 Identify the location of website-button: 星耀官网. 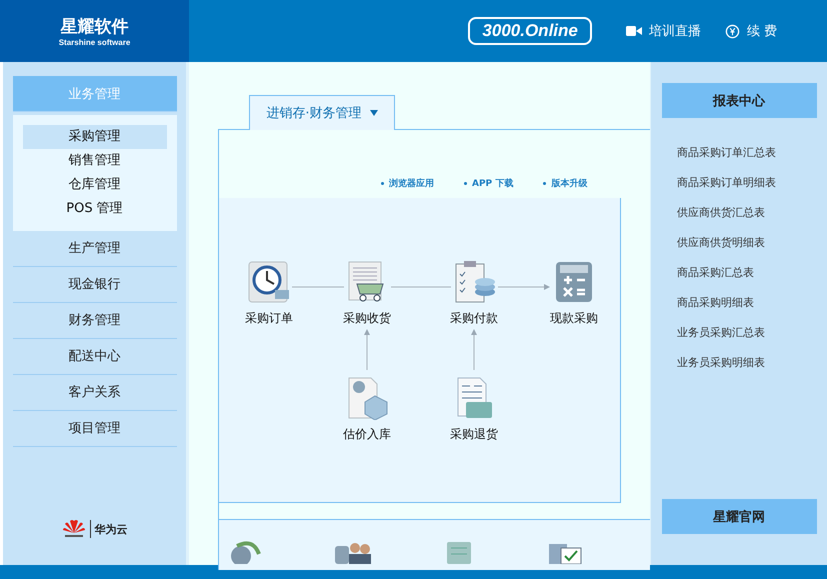
(739, 516).